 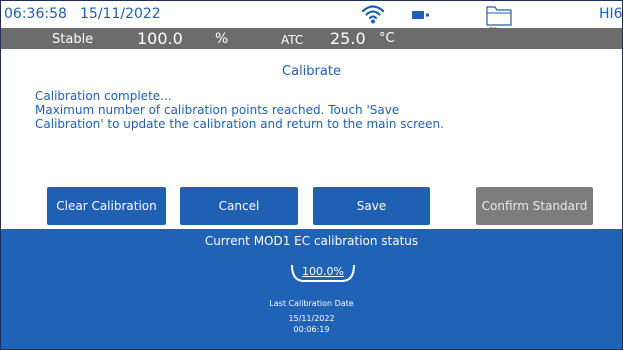 I want to click on calibration-status-title: Current MOD1 EC calibration status, so click(x=311, y=241).